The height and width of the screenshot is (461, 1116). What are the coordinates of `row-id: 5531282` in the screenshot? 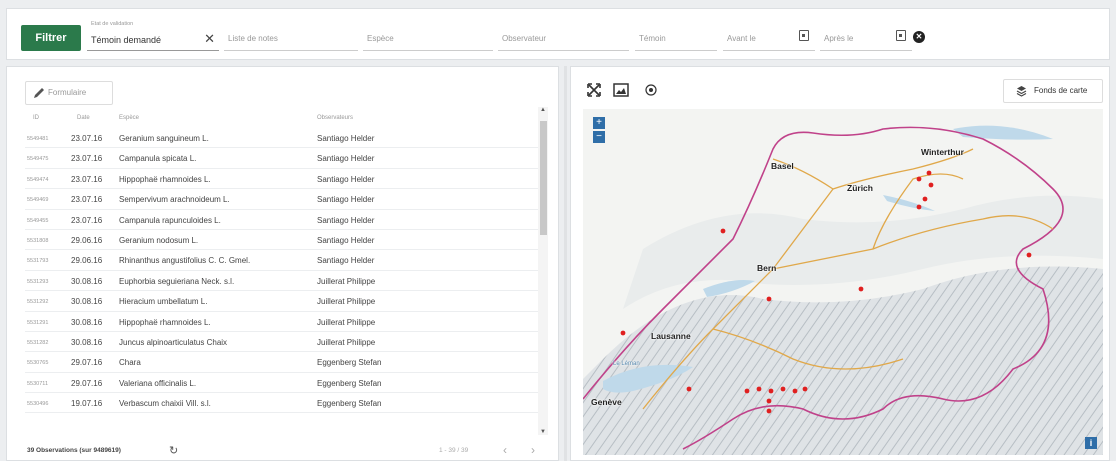 It's located at (38, 342).